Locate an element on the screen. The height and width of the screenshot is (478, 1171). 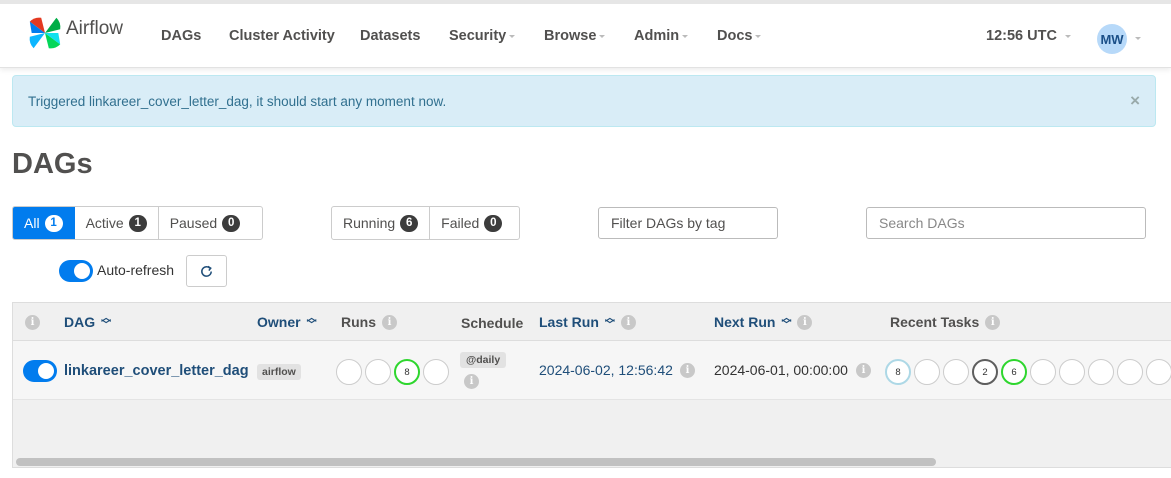
header-recent-tasks: Recent Tasks i is located at coordinates (945, 322).